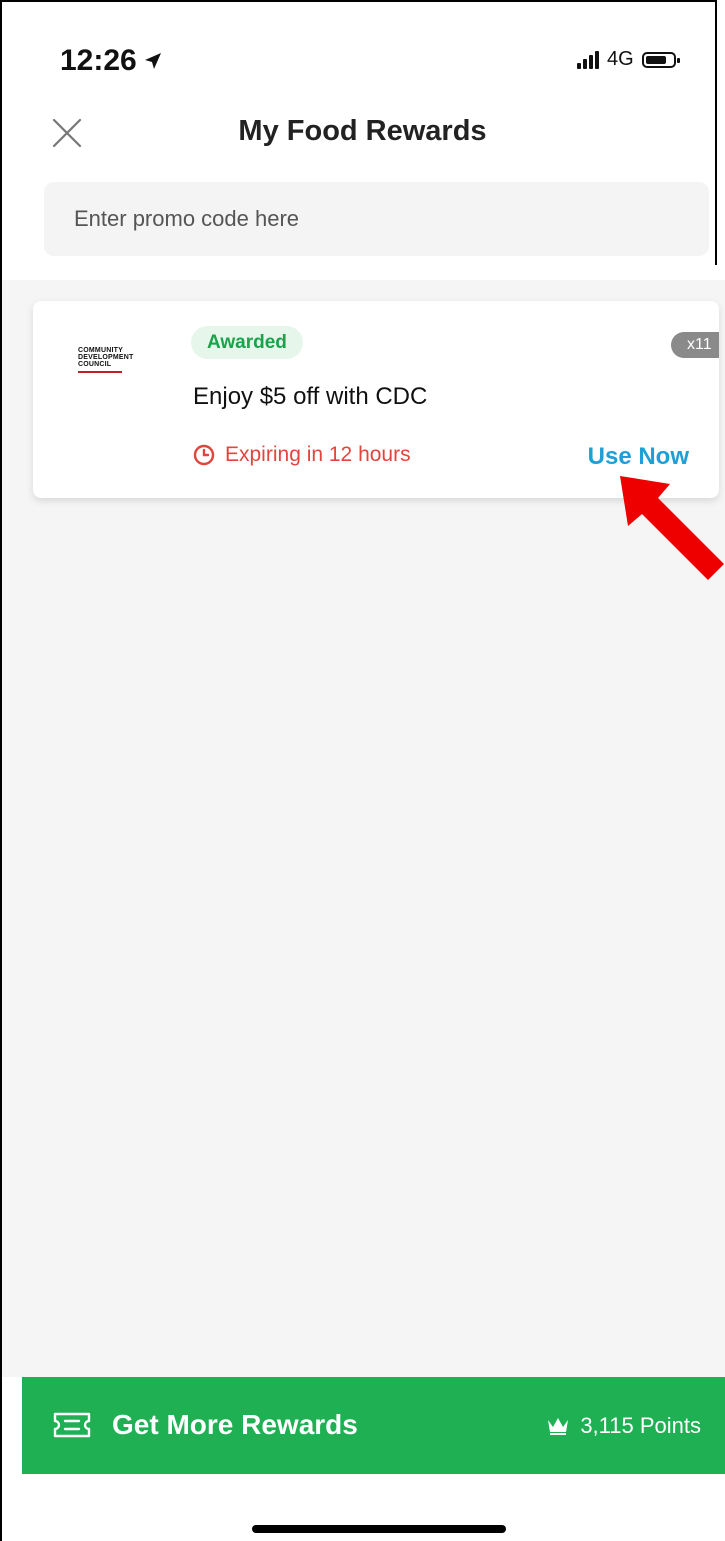  I want to click on frame-border-top, so click(358, 1).